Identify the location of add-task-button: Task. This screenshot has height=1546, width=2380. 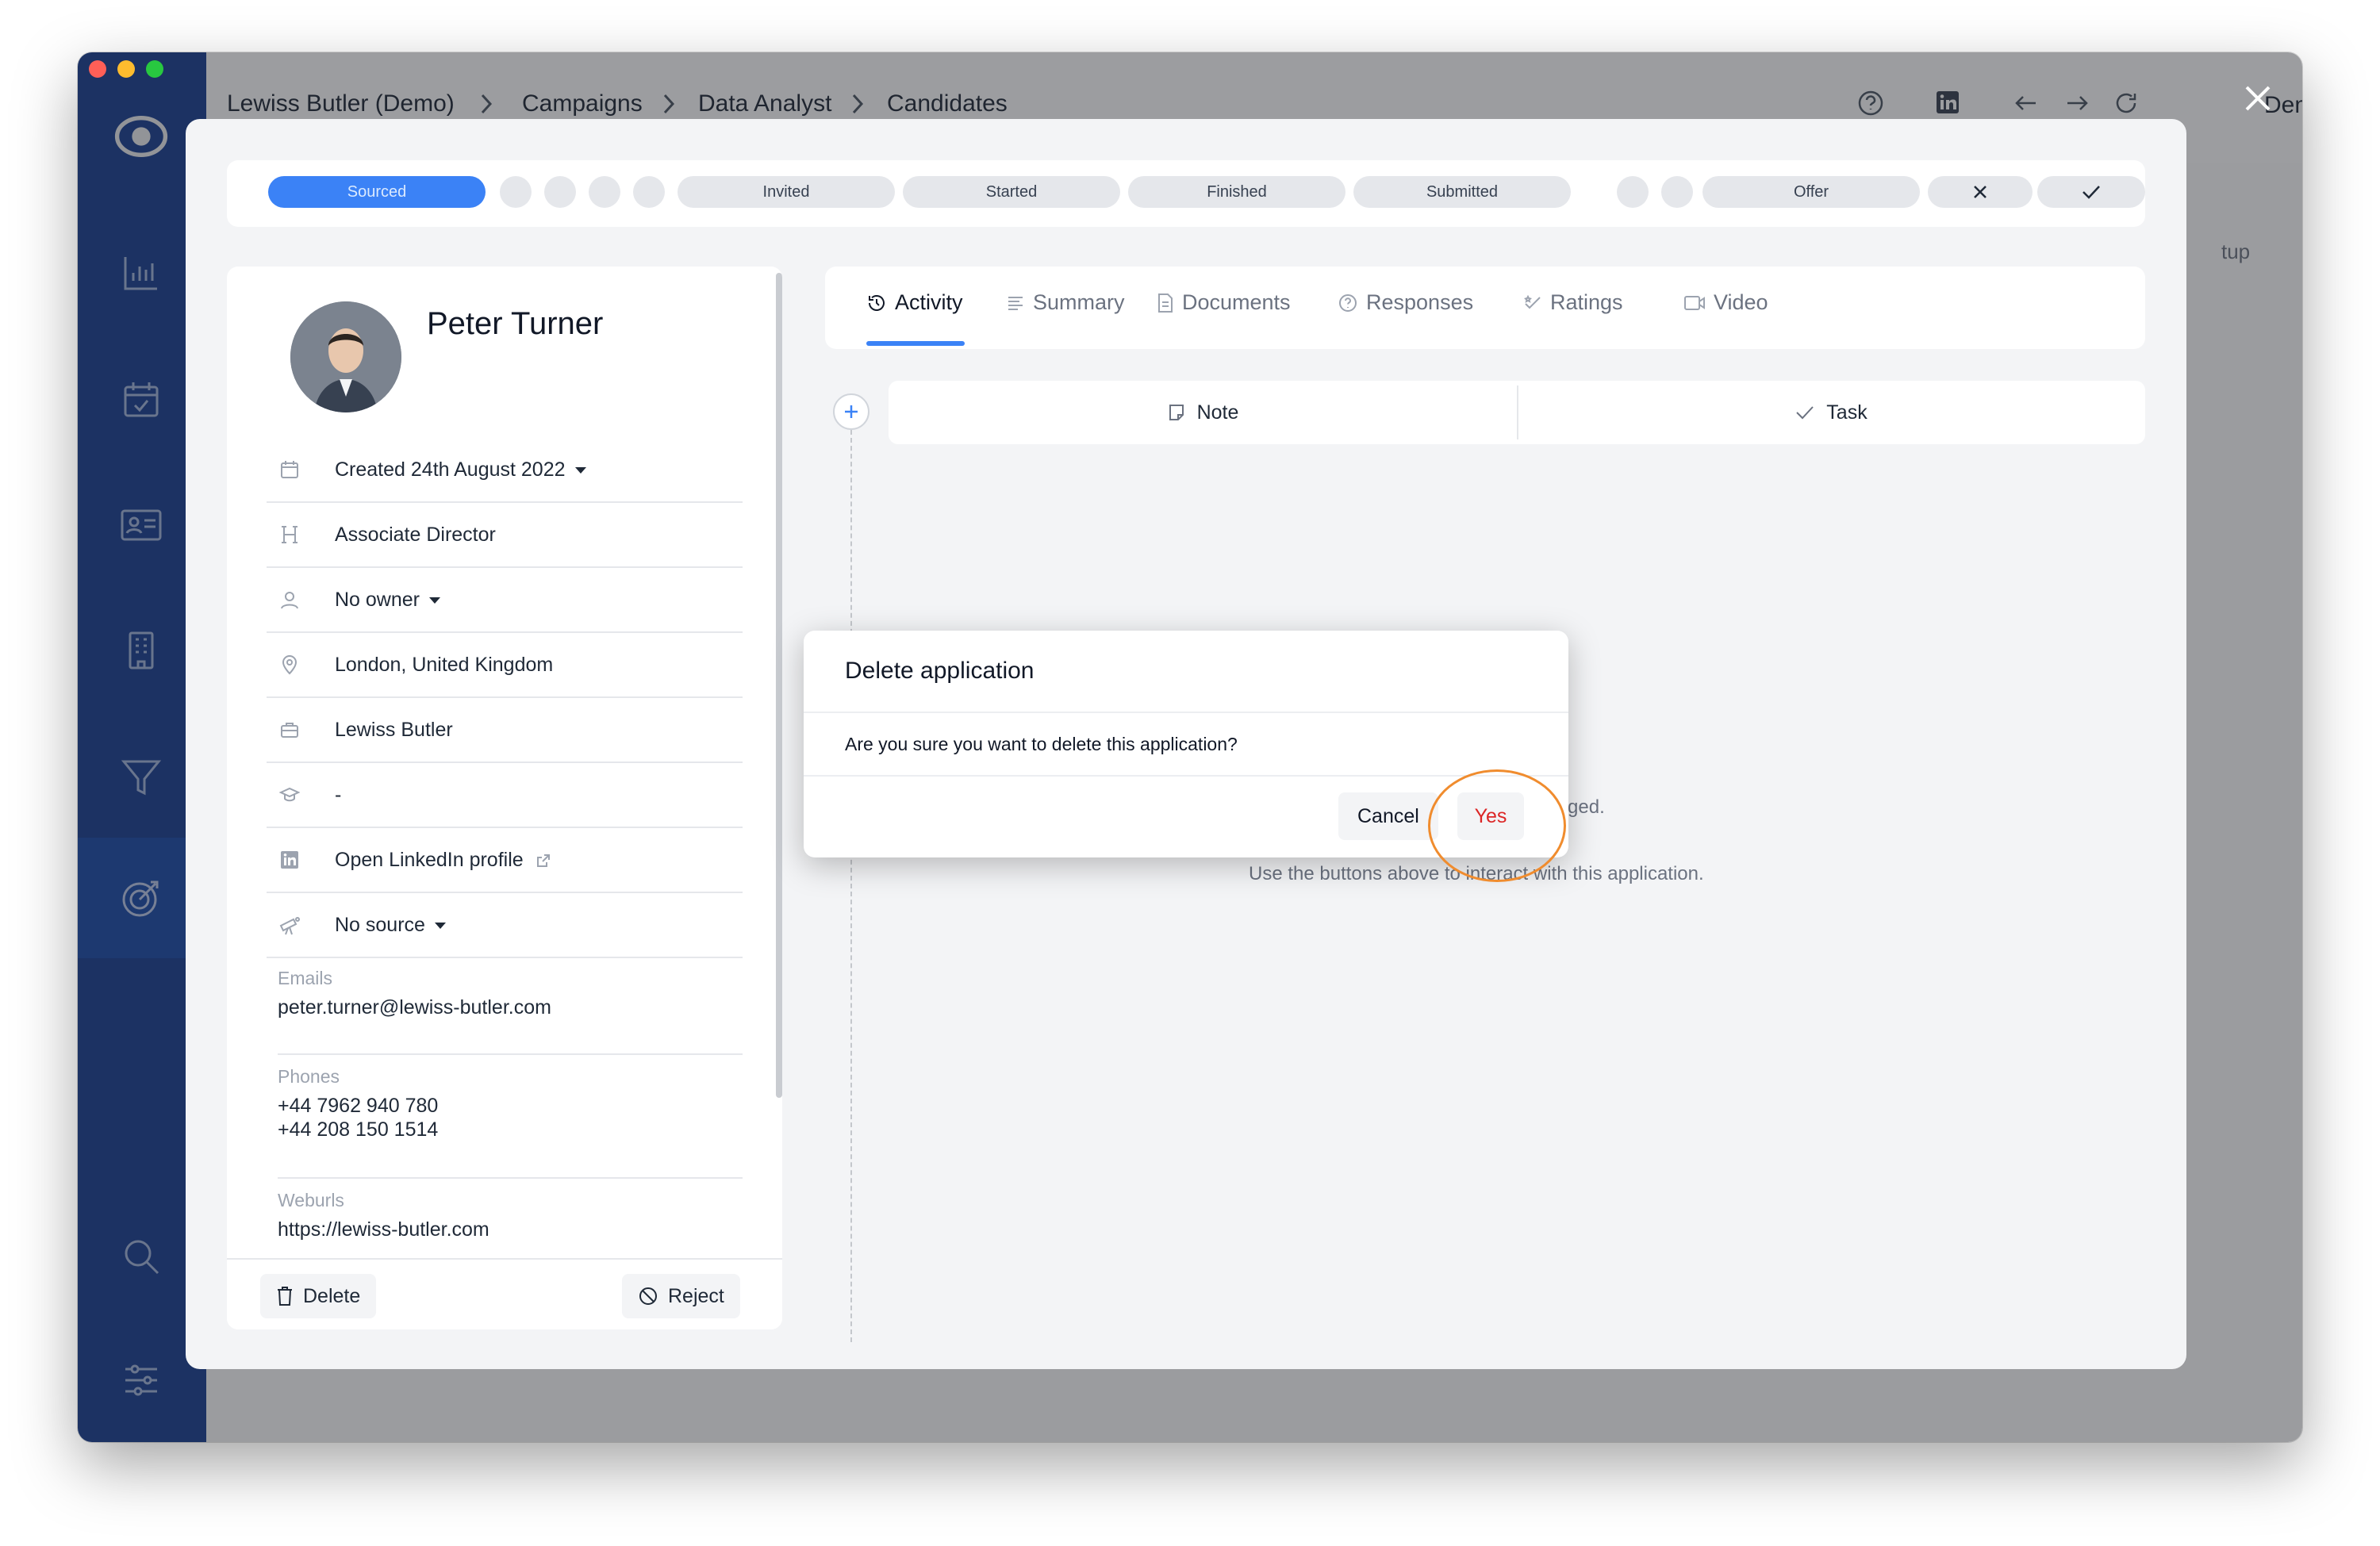
(1831, 412).